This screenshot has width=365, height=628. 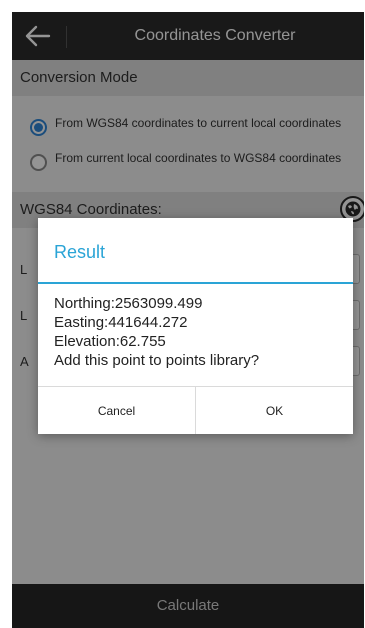 What do you see at coordinates (195, 283) in the screenshot?
I see `dialog-title-divider` at bounding box center [195, 283].